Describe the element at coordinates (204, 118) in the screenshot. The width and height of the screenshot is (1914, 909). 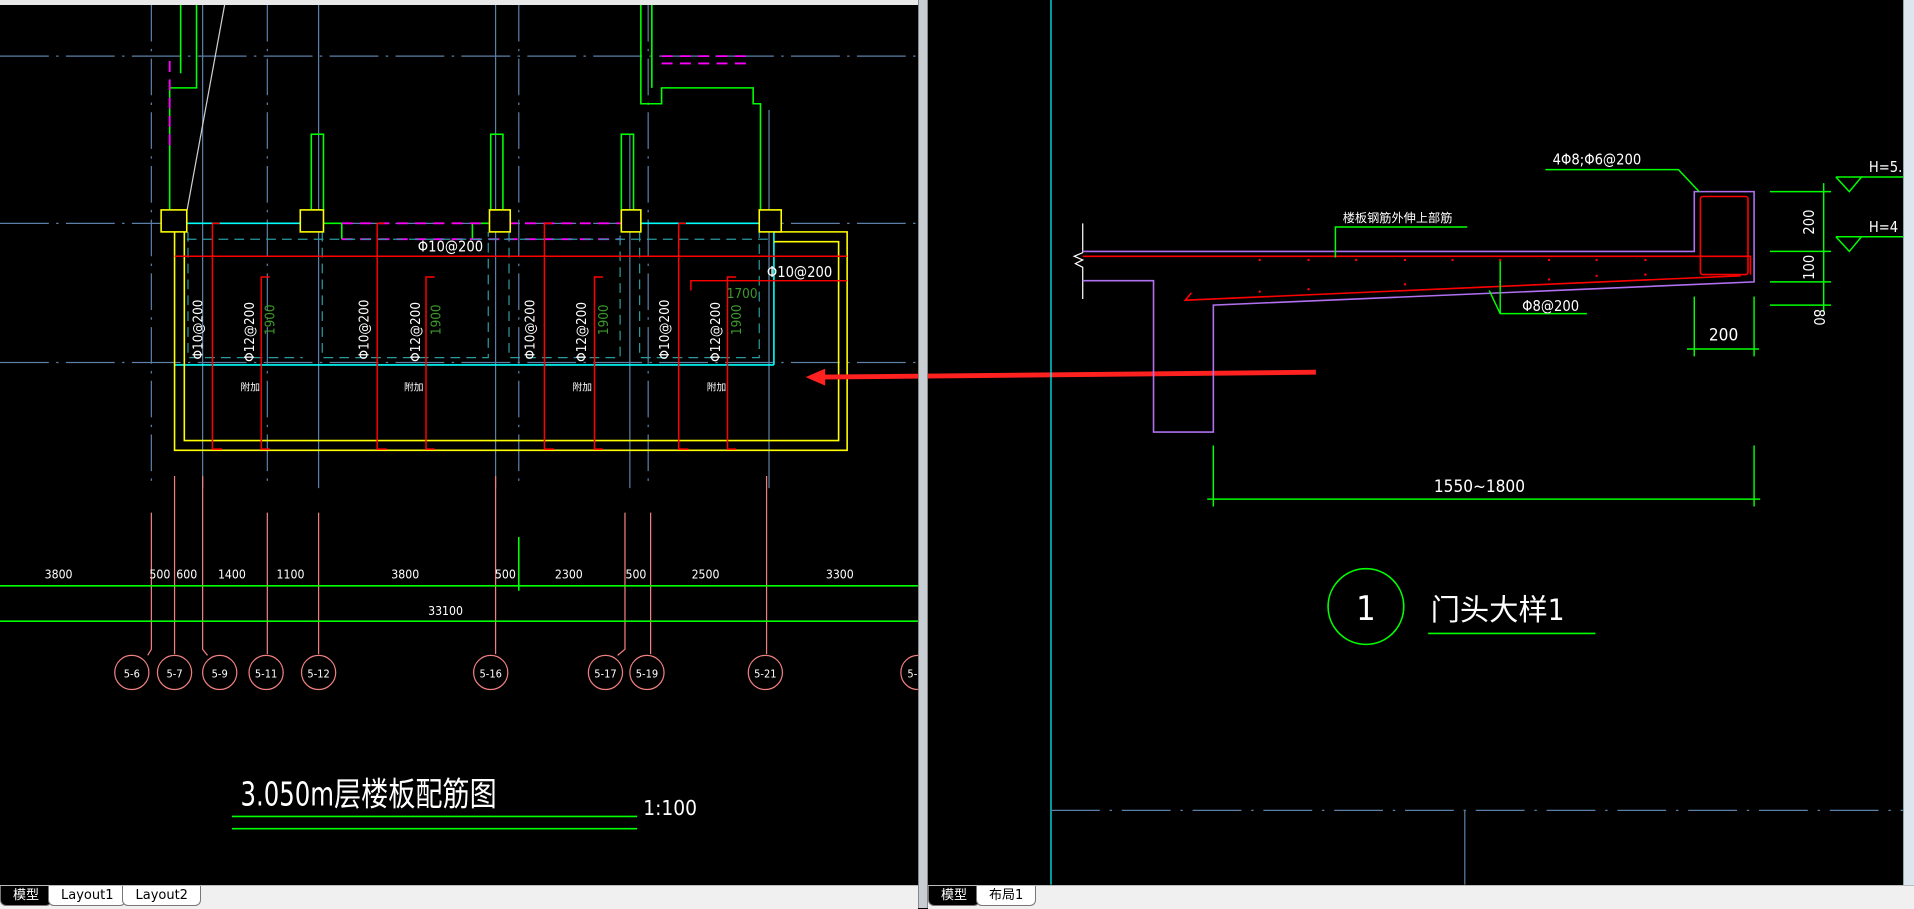
I see `stair-line` at that location.